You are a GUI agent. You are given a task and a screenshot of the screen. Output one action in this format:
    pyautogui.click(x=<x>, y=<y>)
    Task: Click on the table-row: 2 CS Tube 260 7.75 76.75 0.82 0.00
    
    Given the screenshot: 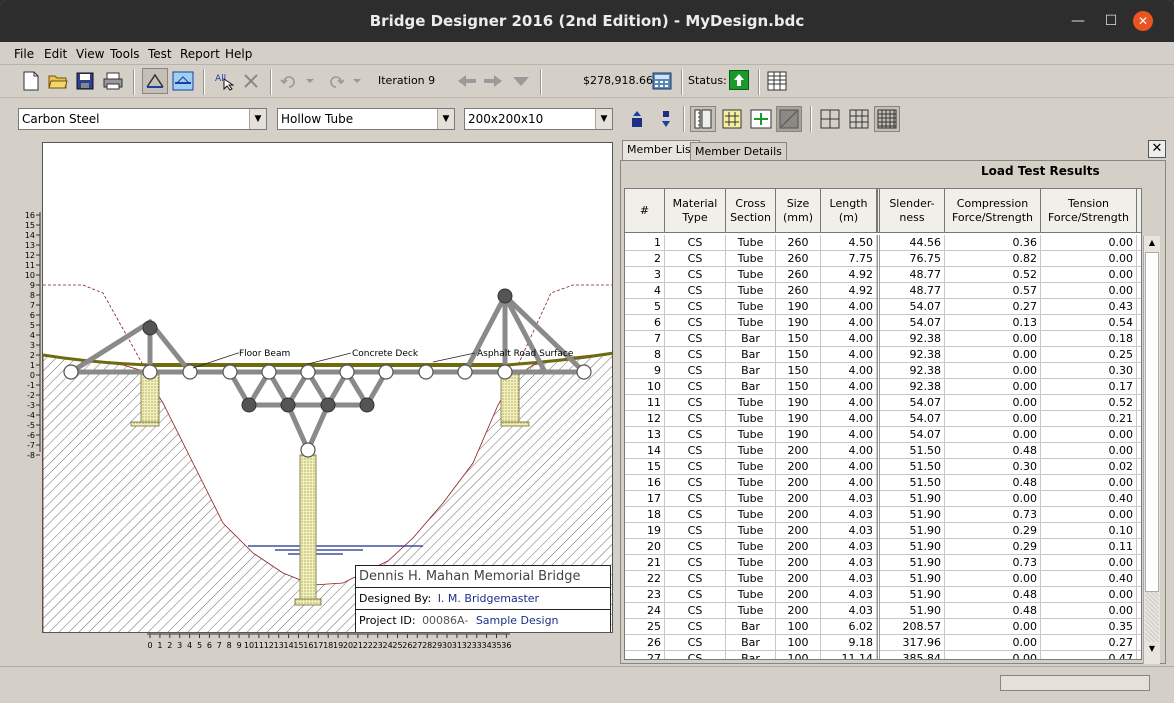 What is the action you would take?
    pyautogui.click(x=883, y=259)
    